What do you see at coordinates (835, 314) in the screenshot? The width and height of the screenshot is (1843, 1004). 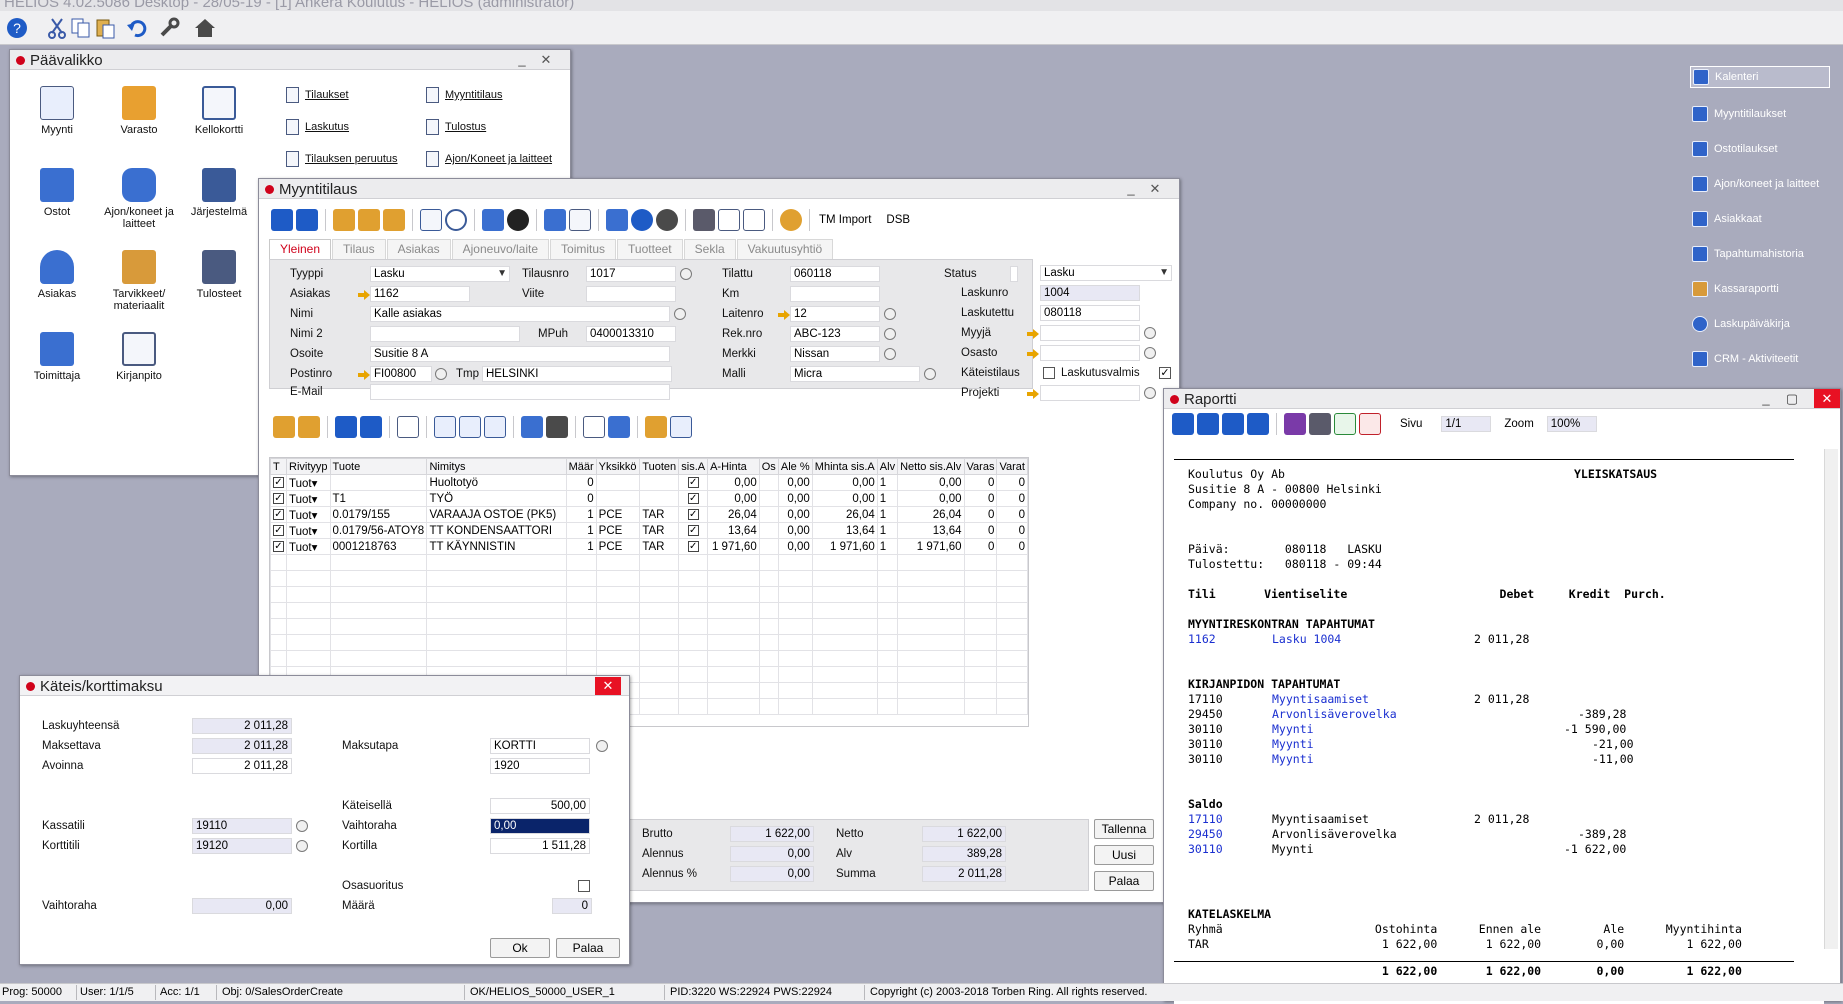 I see `laitenro-field: 12` at bounding box center [835, 314].